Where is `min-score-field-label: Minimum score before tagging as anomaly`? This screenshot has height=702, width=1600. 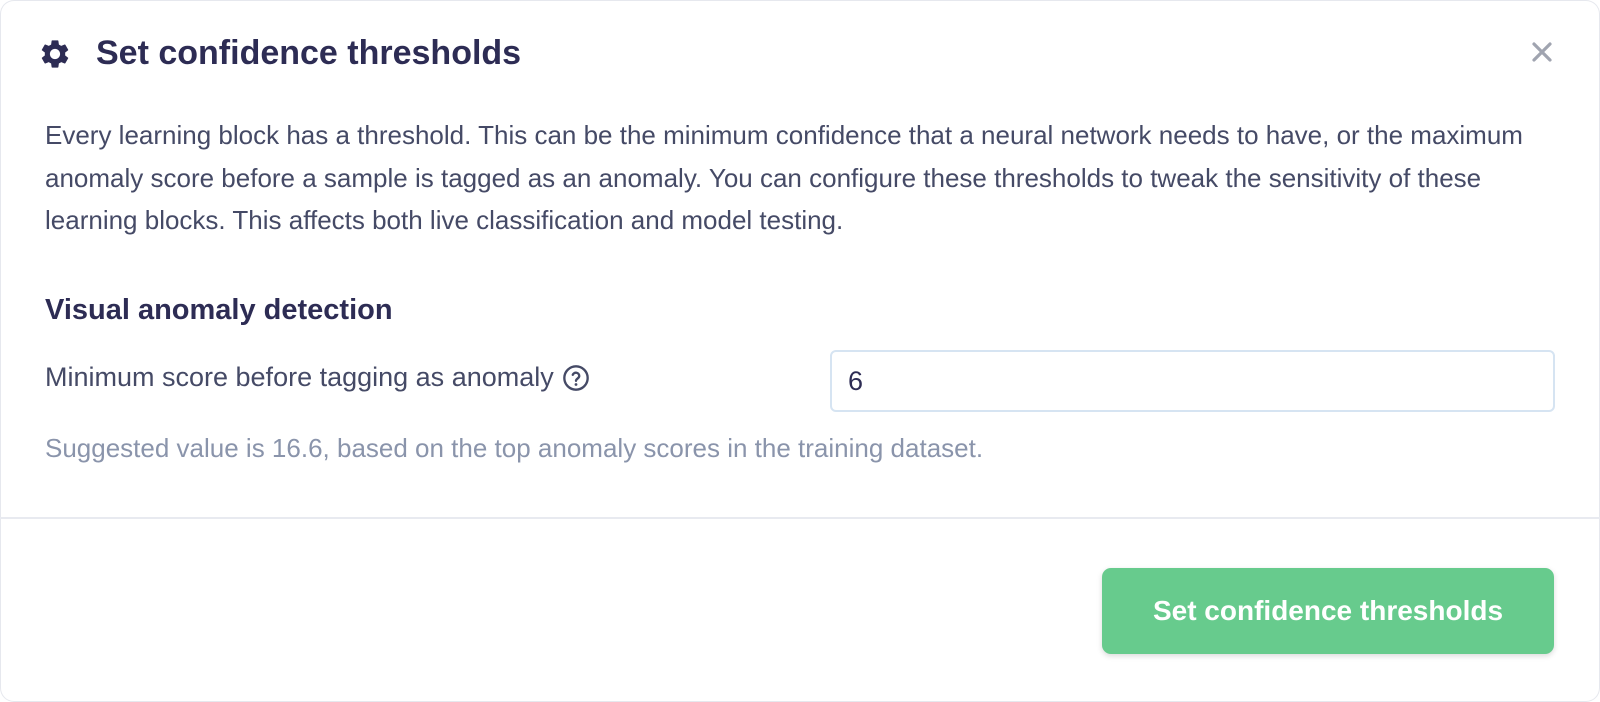
min-score-field-label: Minimum score before tagging as anomaly is located at coordinates (317, 377).